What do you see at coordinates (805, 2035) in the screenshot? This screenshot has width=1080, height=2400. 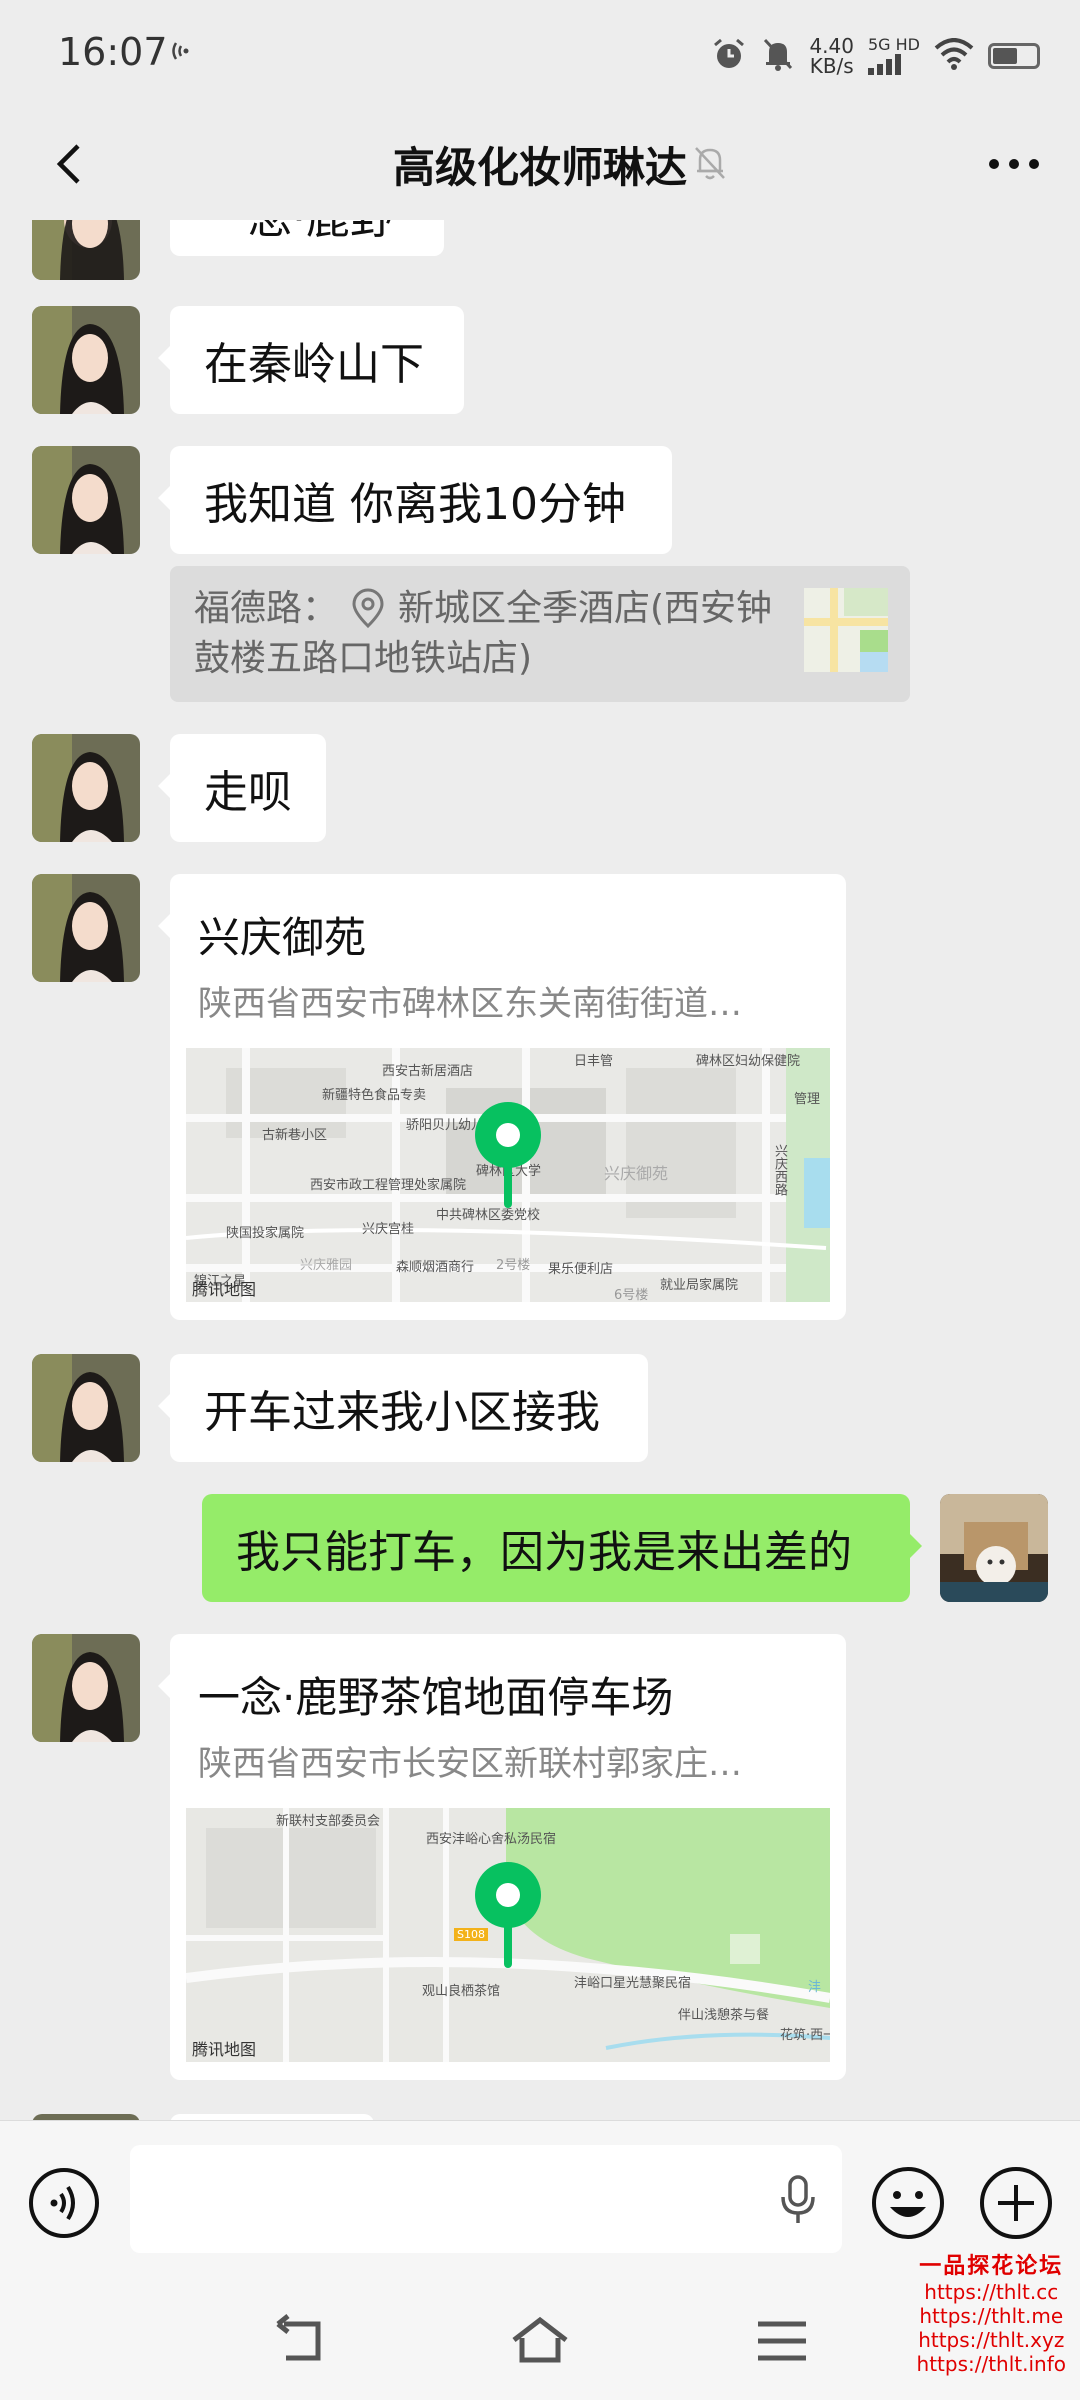 I see `map-poi-label: 花筑·西一山茶` at bounding box center [805, 2035].